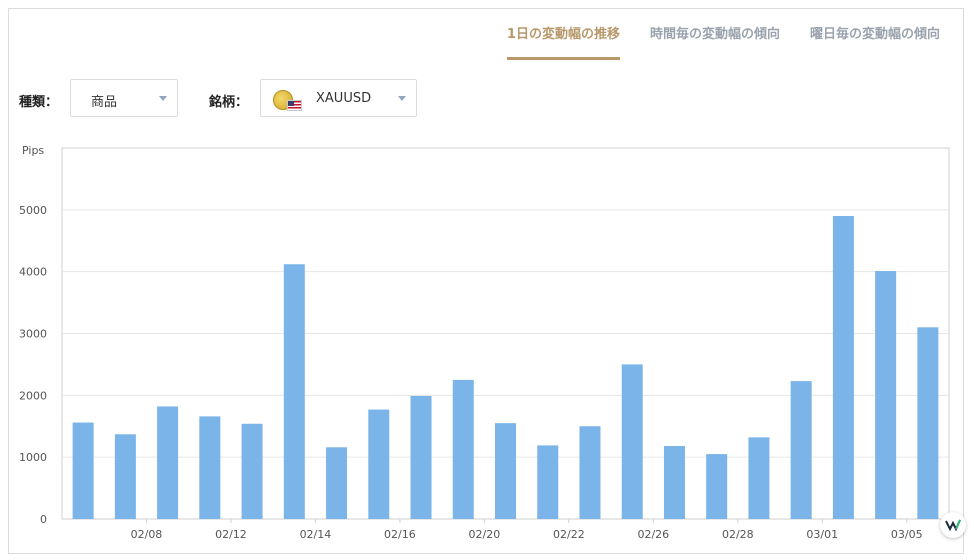 Image resolution: width=974 pixels, height=560 pixels. What do you see at coordinates (33, 210) in the screenshot?
I see `y-tick-label: 5000` at bounding box center [33, 210].